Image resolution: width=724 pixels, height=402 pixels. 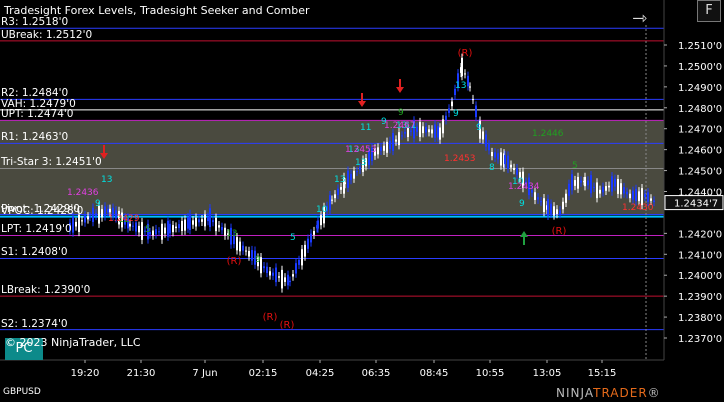 I want to click on time-axis-label: 08:45, so click(x=434, y=373).